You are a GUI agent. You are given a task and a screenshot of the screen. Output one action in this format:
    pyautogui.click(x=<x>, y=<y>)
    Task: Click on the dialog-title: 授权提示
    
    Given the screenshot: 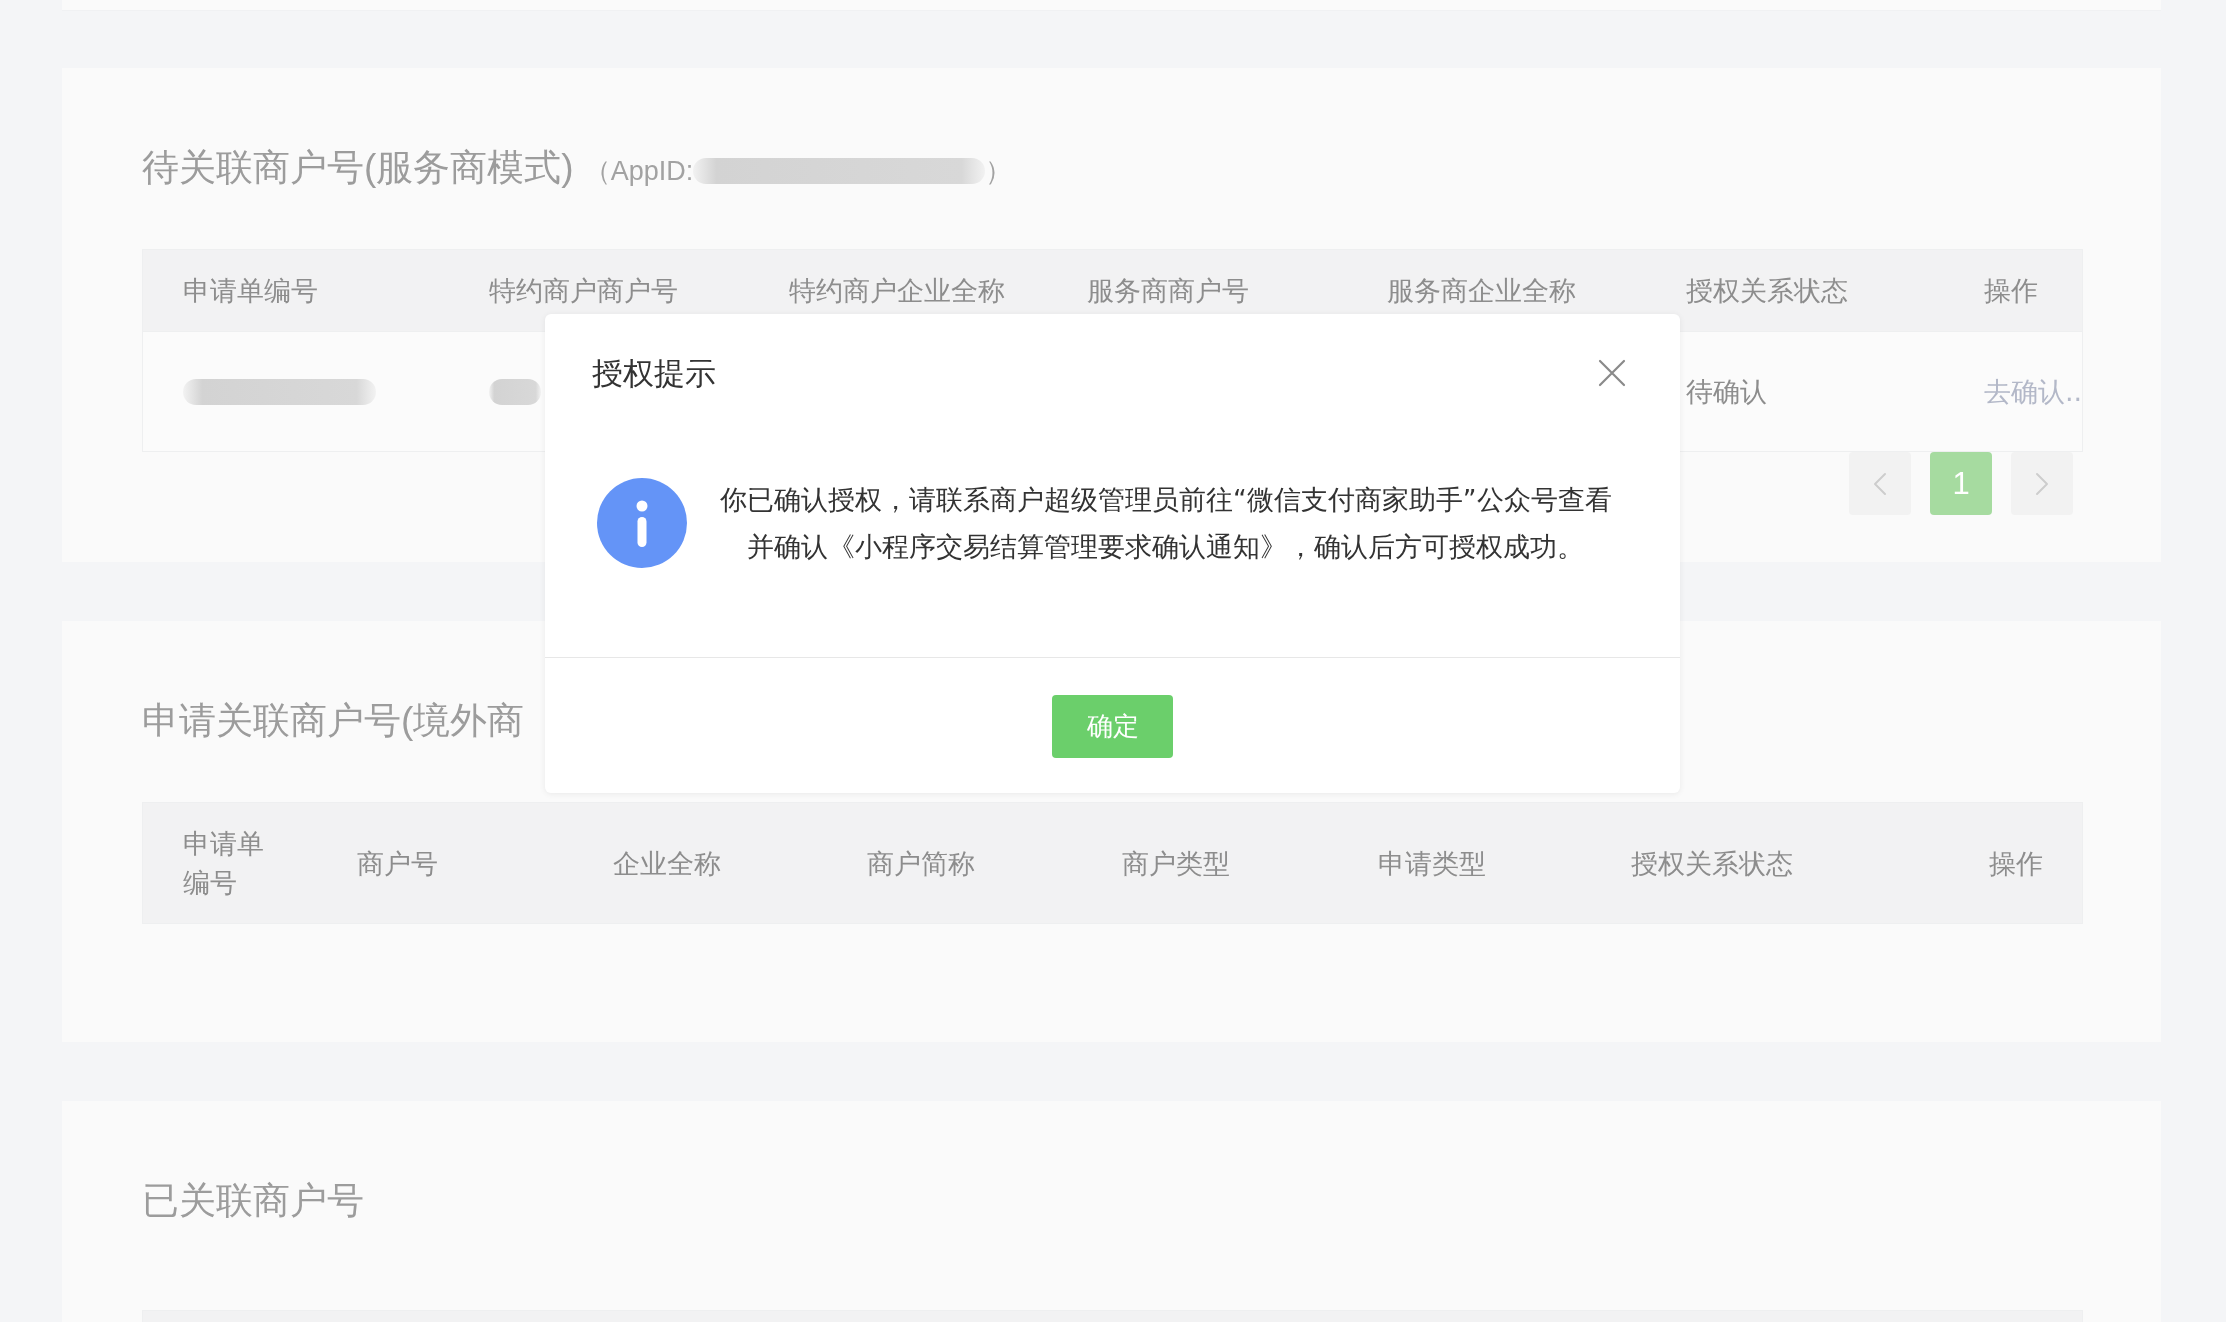 What is the action you would take?
    pyautogui.click(x=654, y=373)
    